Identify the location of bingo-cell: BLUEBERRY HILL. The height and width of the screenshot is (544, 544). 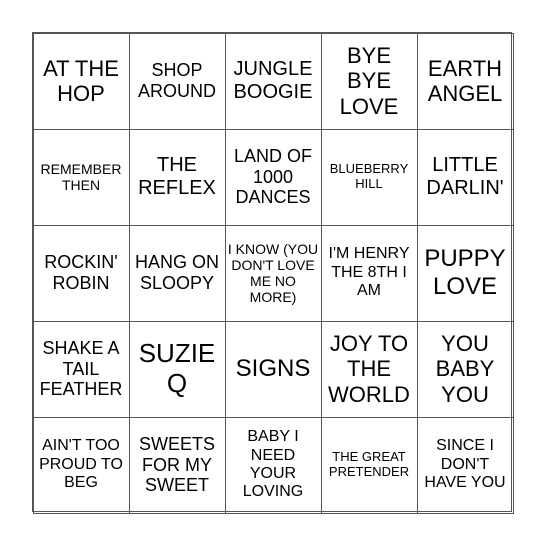
(369, 177).